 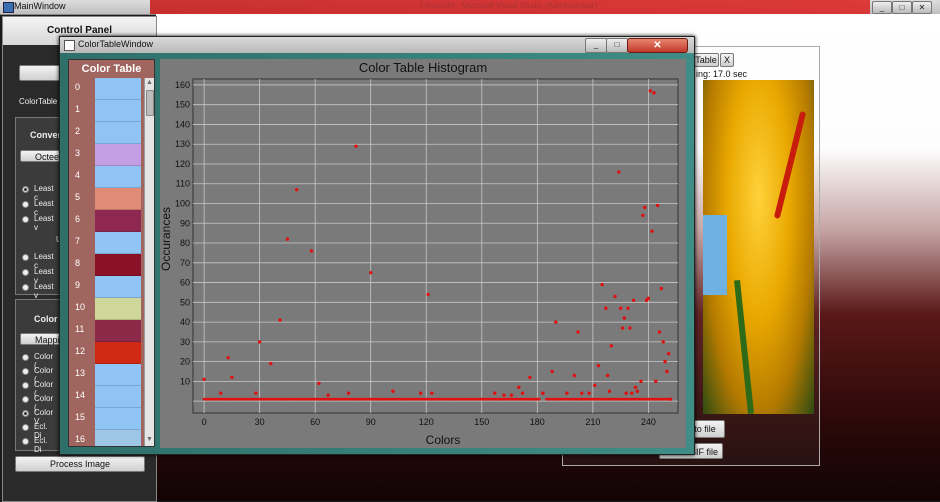 What do you see at coordinates (537, 422) in the screenshot?
I see `x-tick-label: 180` at bounding box center [537, 422].